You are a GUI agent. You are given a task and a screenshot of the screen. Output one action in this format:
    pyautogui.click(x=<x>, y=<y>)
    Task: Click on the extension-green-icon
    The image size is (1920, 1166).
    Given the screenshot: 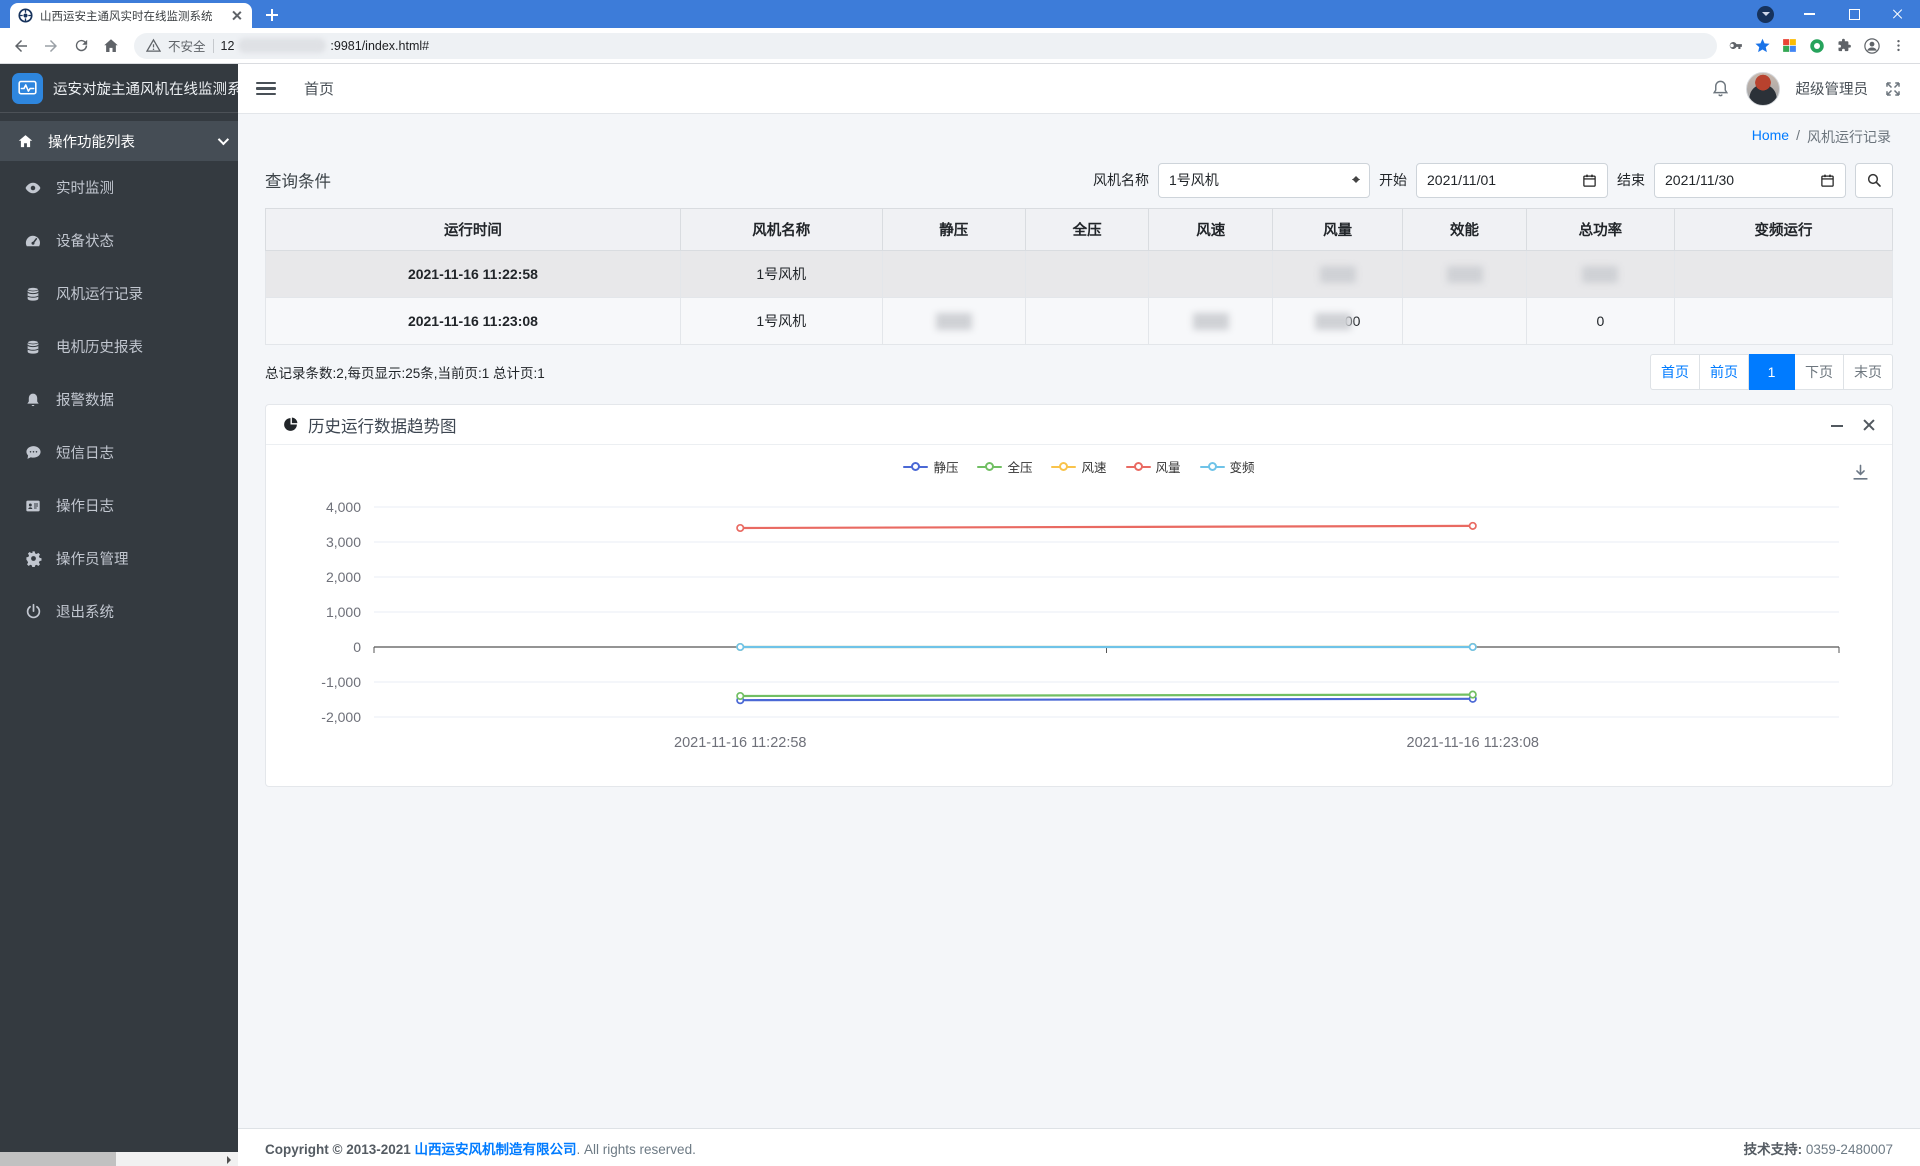 What is the action you would take?
    pyautogui.click(x=1817, y=46)
    